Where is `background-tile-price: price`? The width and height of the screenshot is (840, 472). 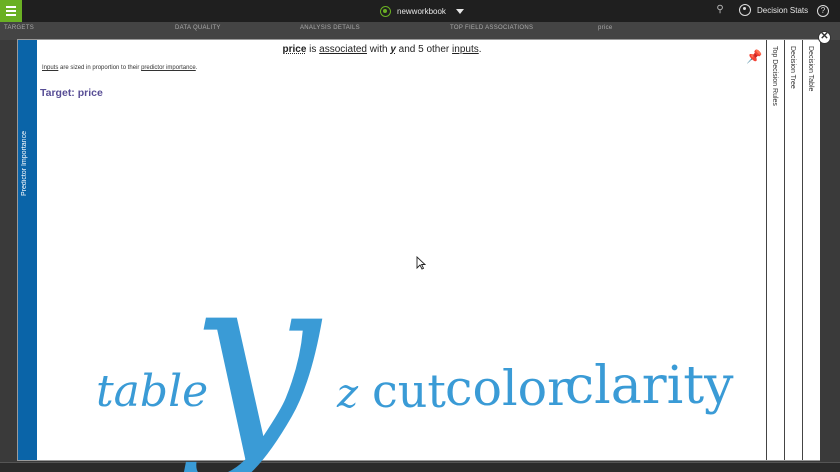 background-tile-price: price is located at coordinates (605, 28).